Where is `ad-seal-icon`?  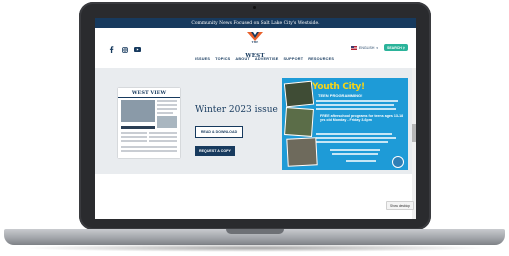 ad-seal-icon is located at coordinates (398, 162).